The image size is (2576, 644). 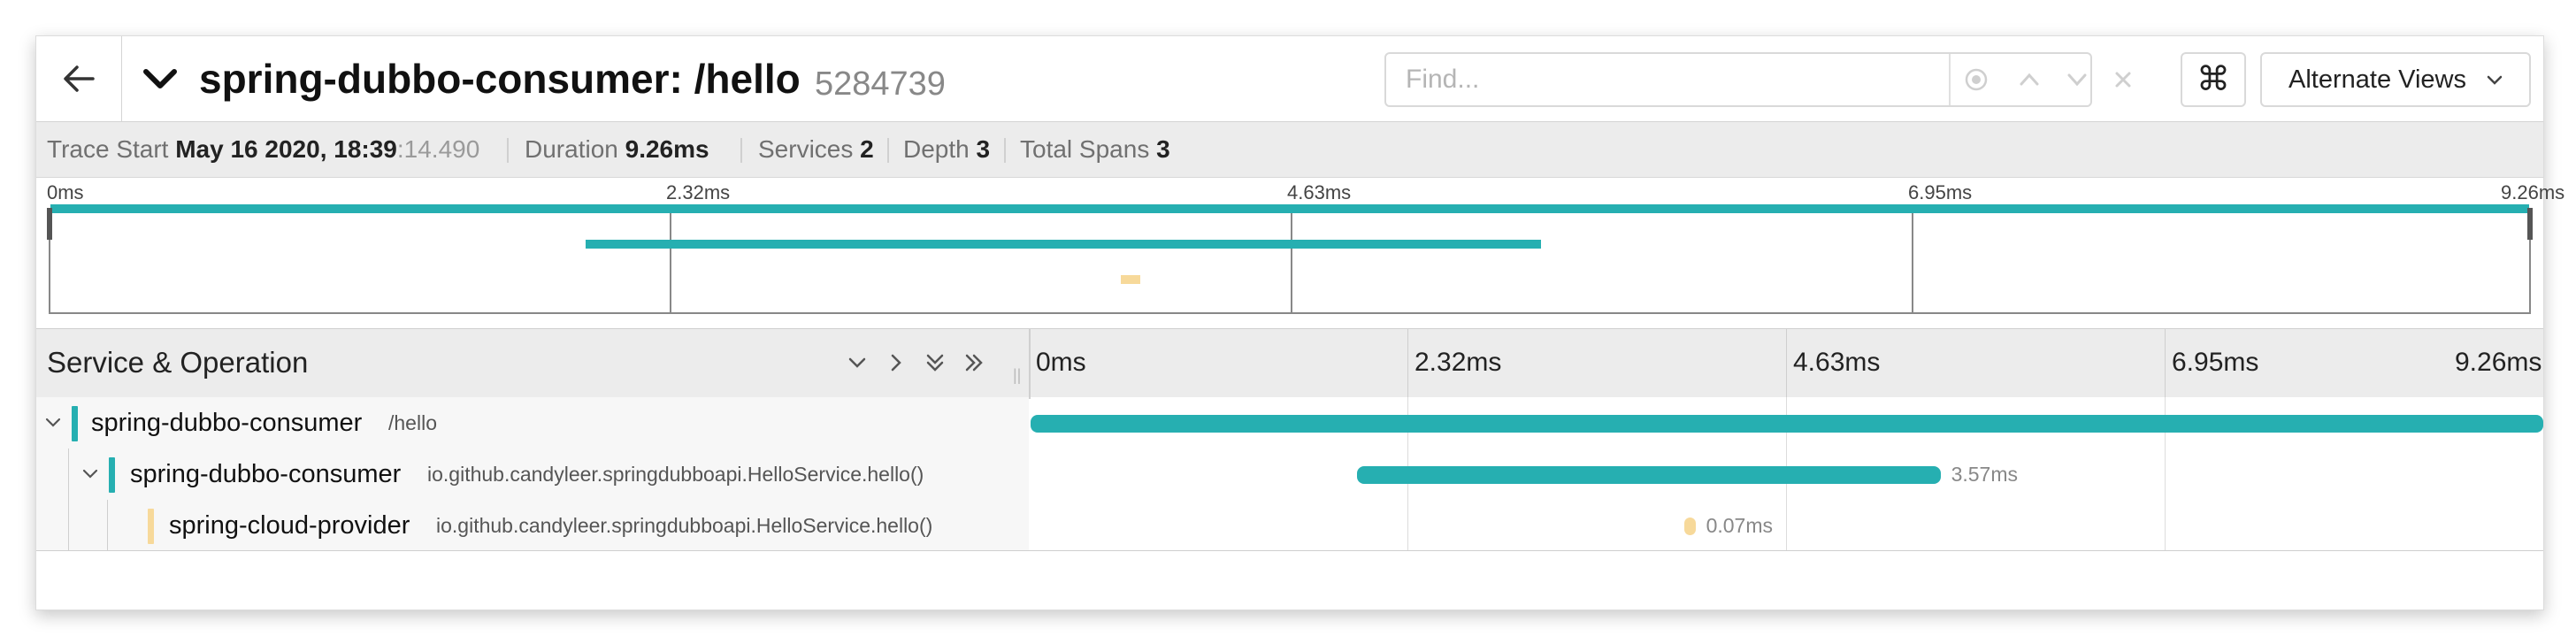 I want to click on total-spans-label: Total Spans, so click(x=1085, y=149).